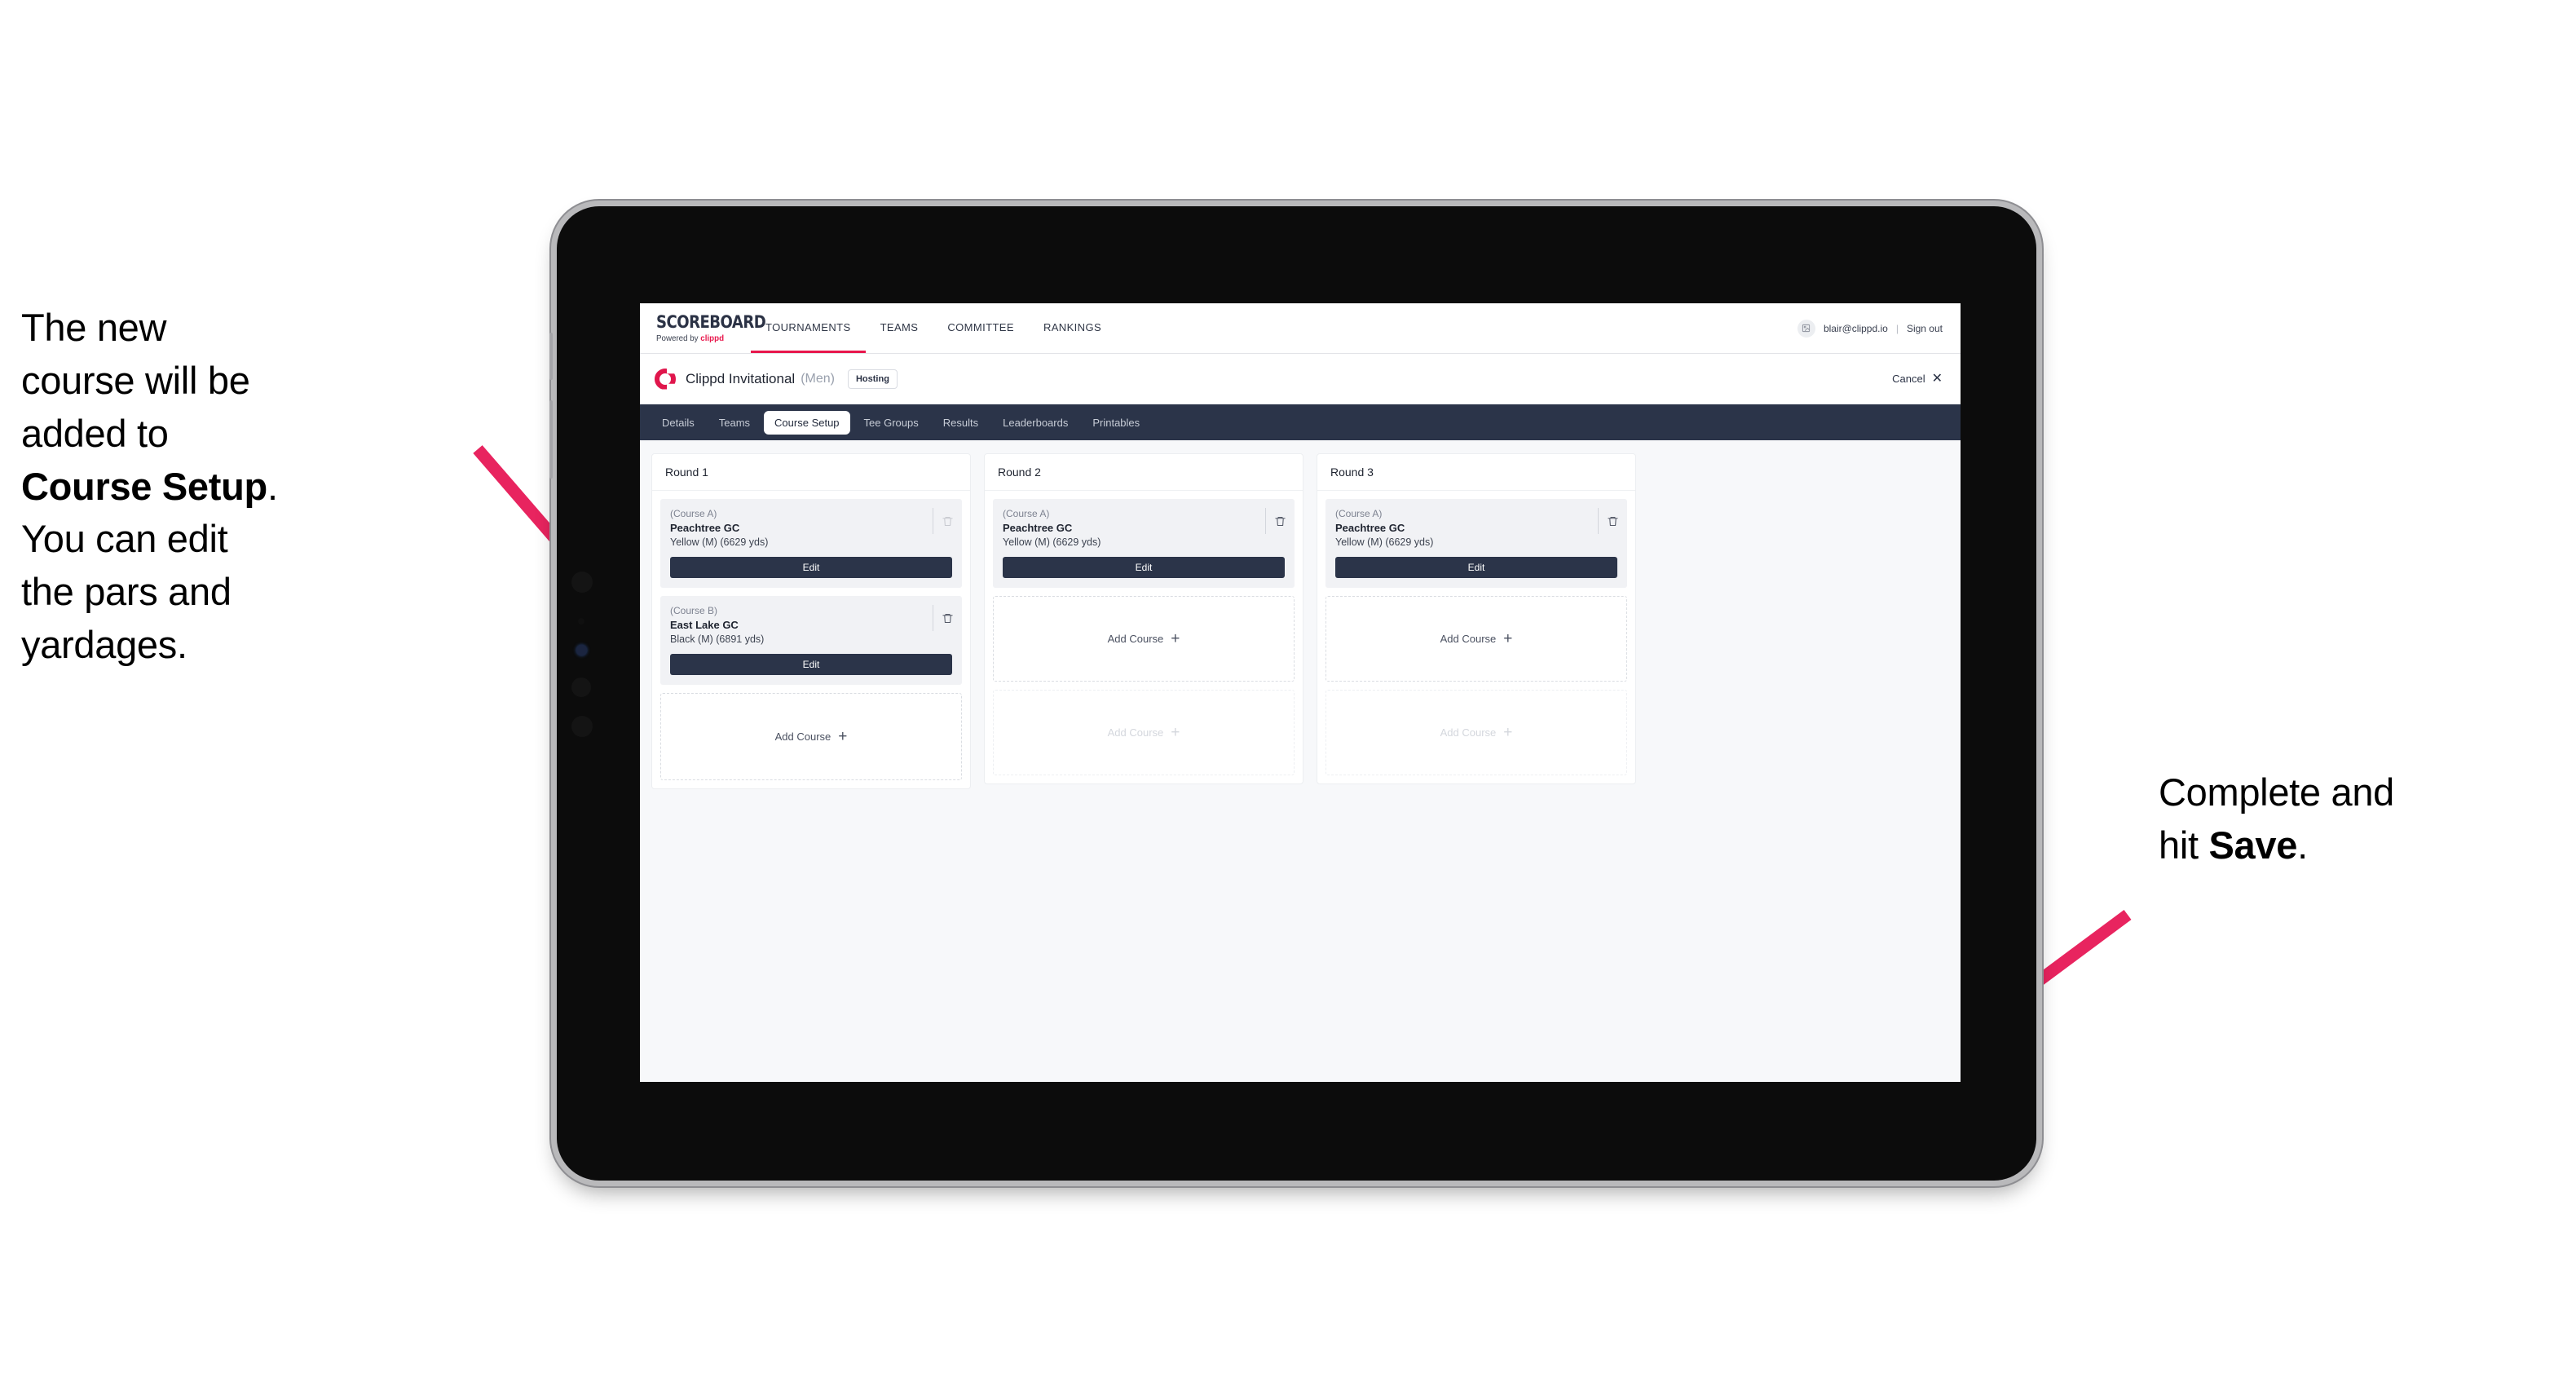 This screenshot has width=2576, height=1386. What do you see at coordinates (1917, 379) in the screenshot?
I see `cancel-button: Cancel ✕` at bounding box center [1917, 379].